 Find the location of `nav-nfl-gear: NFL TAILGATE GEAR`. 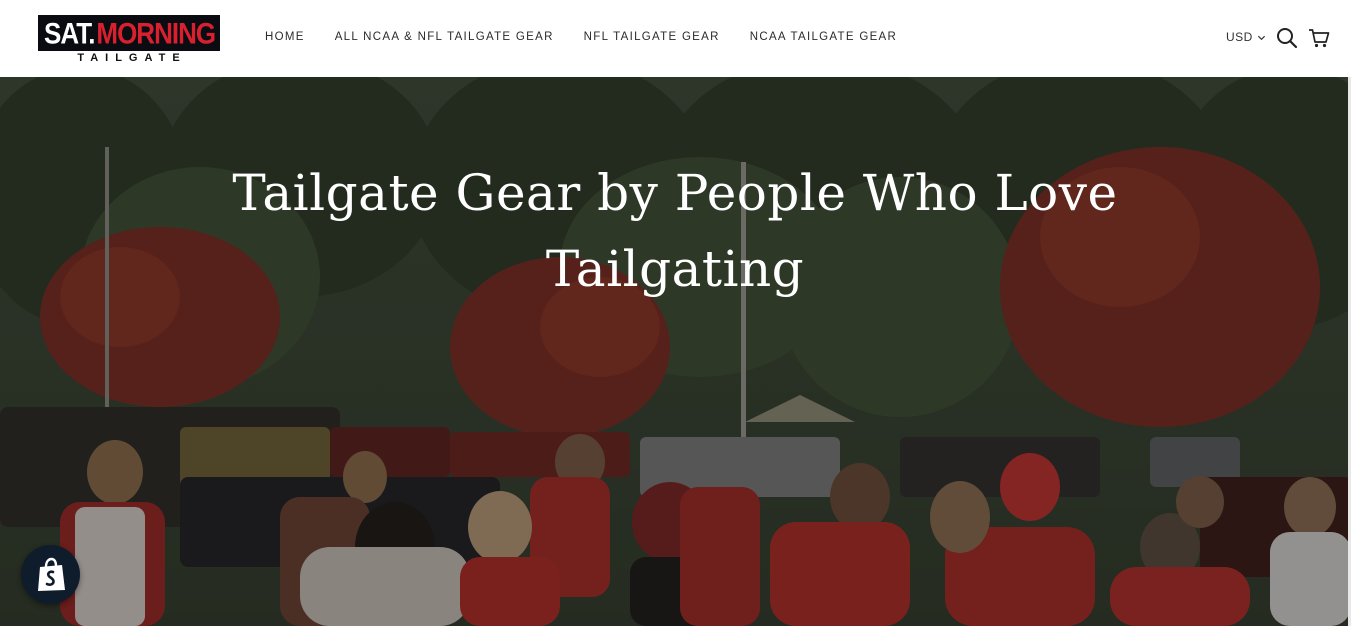

nav-nfl-gear: NFL TAILGATE GEAR is located at coordinates (652, 37).